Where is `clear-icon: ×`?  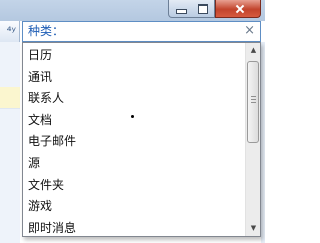
clear-icon: × is located at coordinates (249, 31).